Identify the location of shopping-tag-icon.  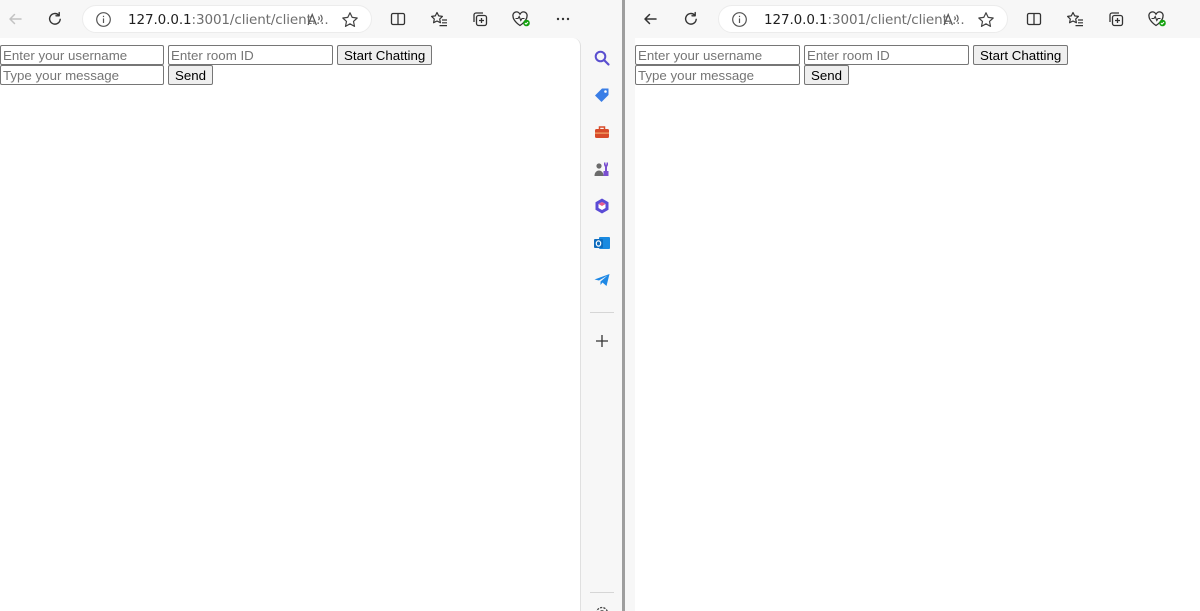
(602, 95).